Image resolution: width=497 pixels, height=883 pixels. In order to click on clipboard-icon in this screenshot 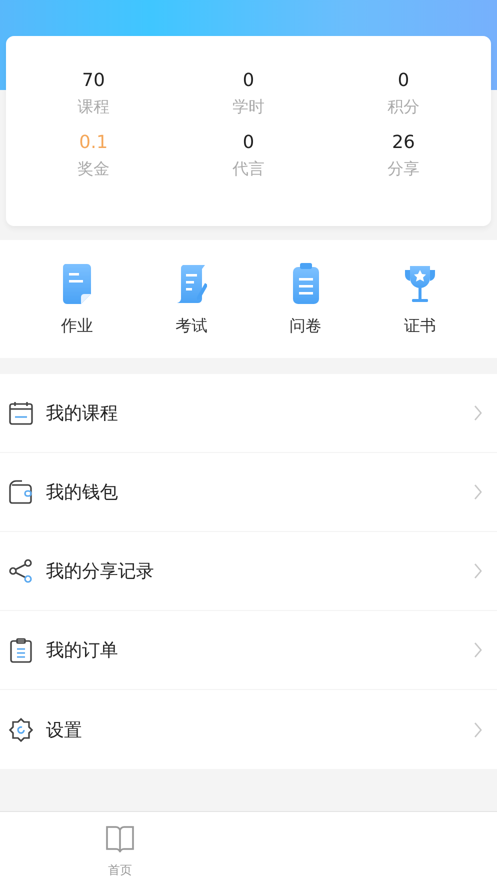, I will do `click(21, 650)`.